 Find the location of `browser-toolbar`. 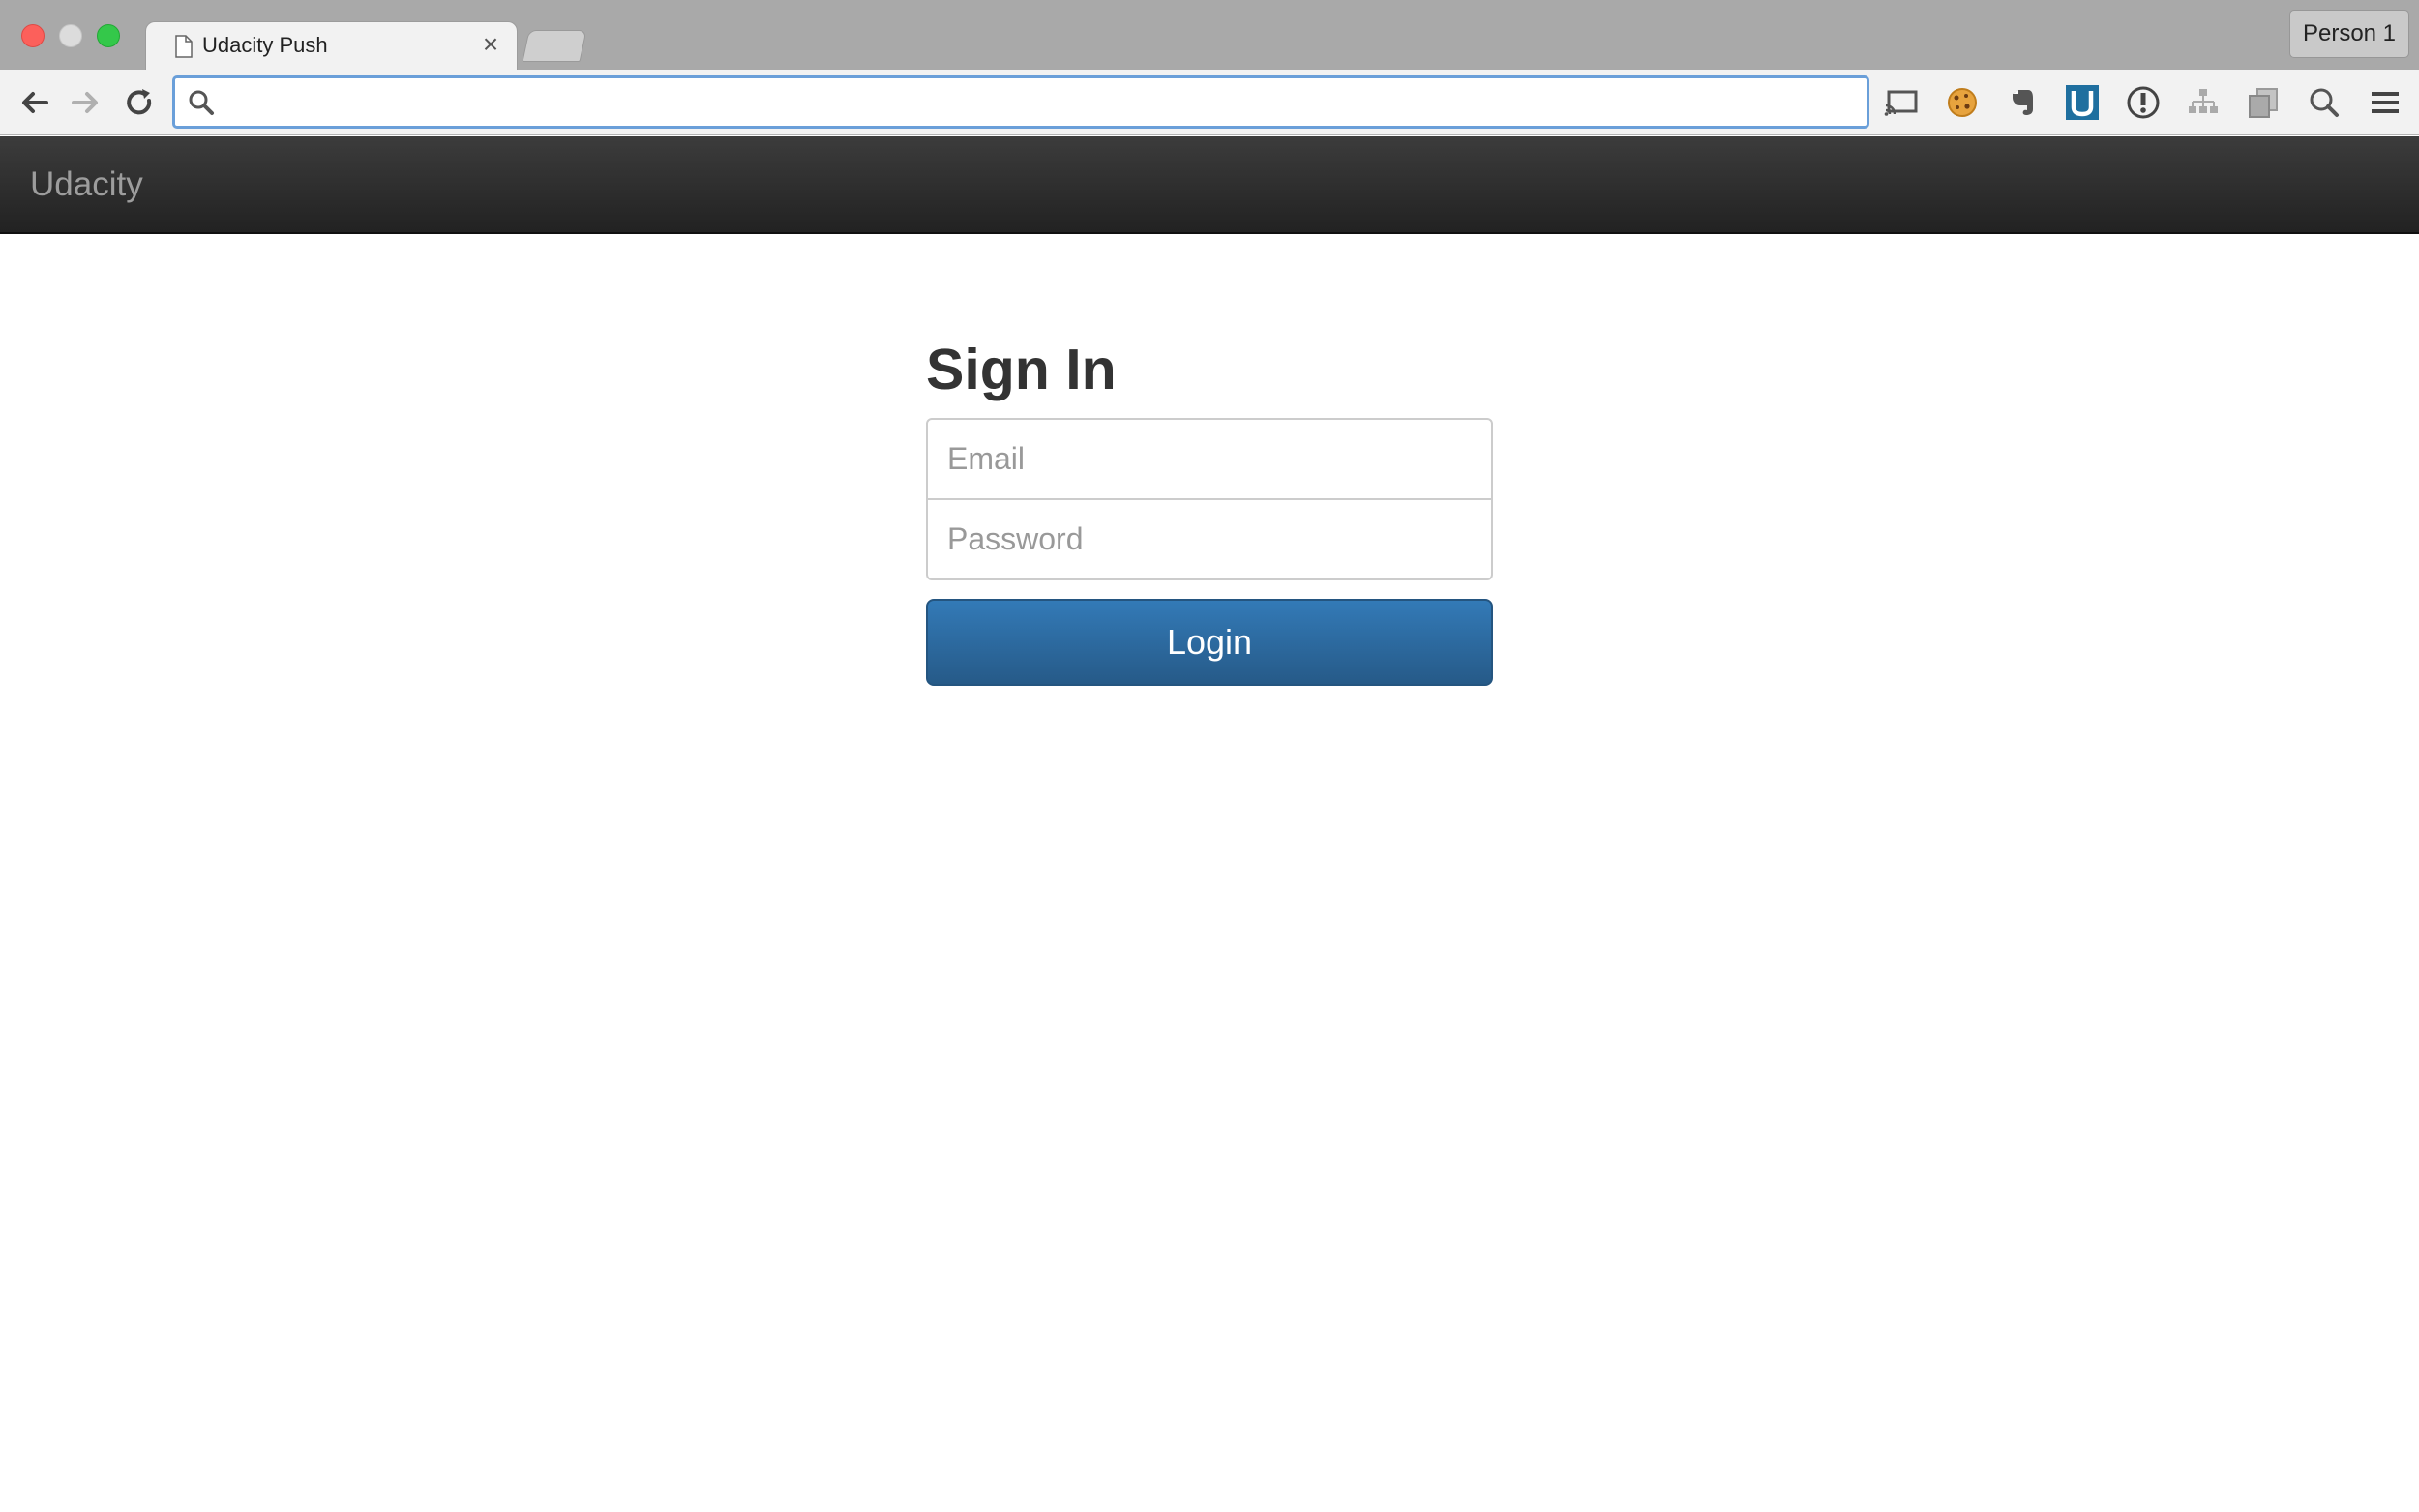

browser-toolbar is located at coordinates (1209, 103).